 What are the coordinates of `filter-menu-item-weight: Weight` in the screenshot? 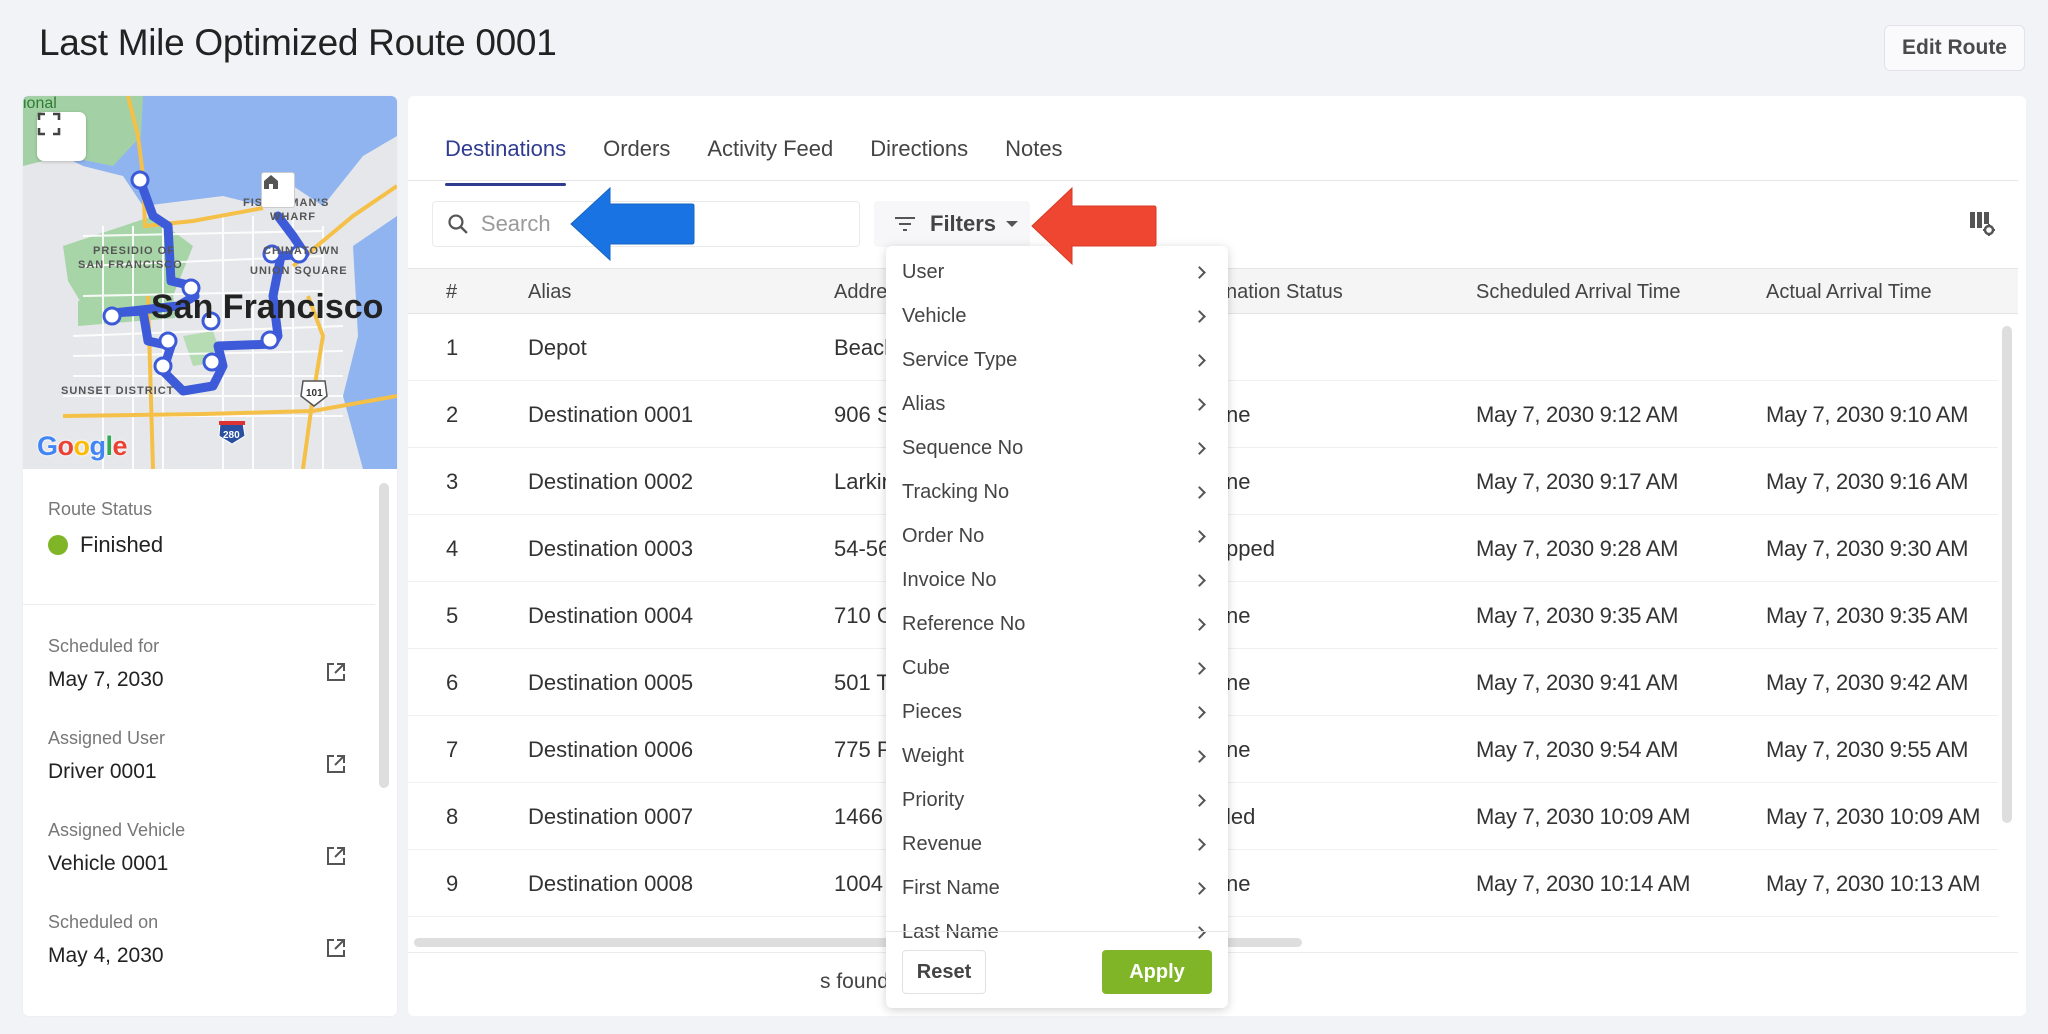 It's located at (1057, 756).